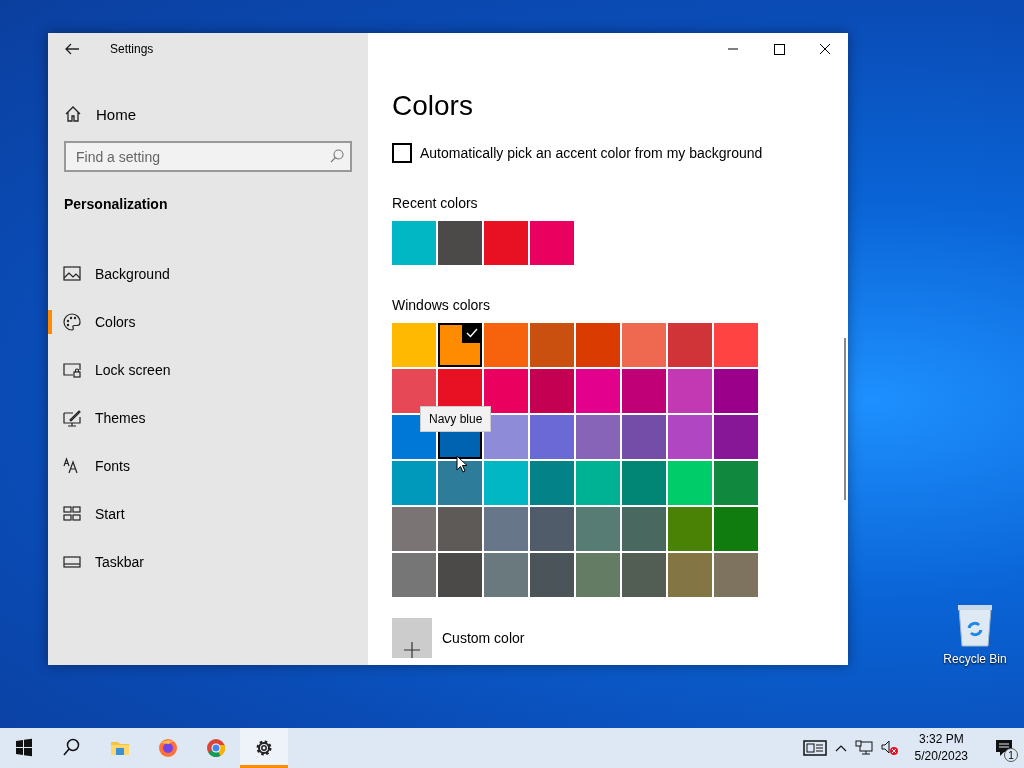 This screenshot has width=1024, height=768. I want to click on network-icon, so click(863, 748).